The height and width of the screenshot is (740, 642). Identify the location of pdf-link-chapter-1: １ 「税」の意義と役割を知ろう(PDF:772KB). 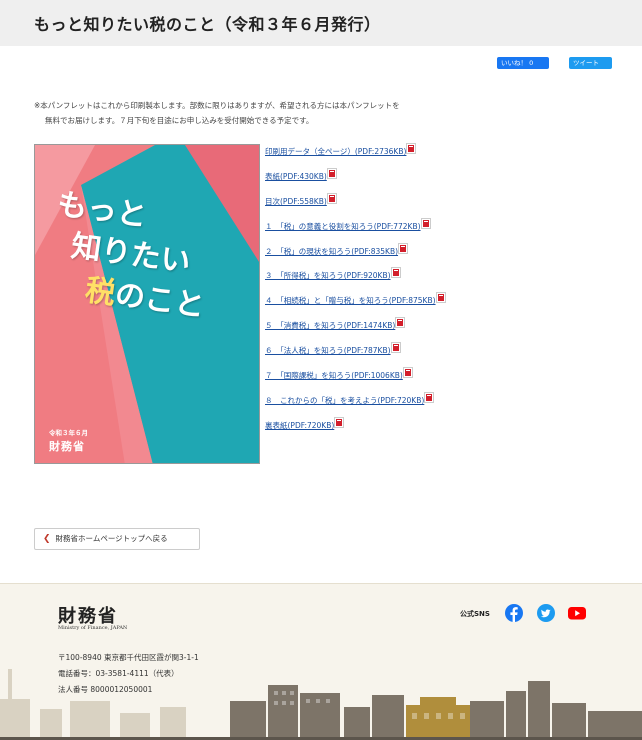
(343, 226).